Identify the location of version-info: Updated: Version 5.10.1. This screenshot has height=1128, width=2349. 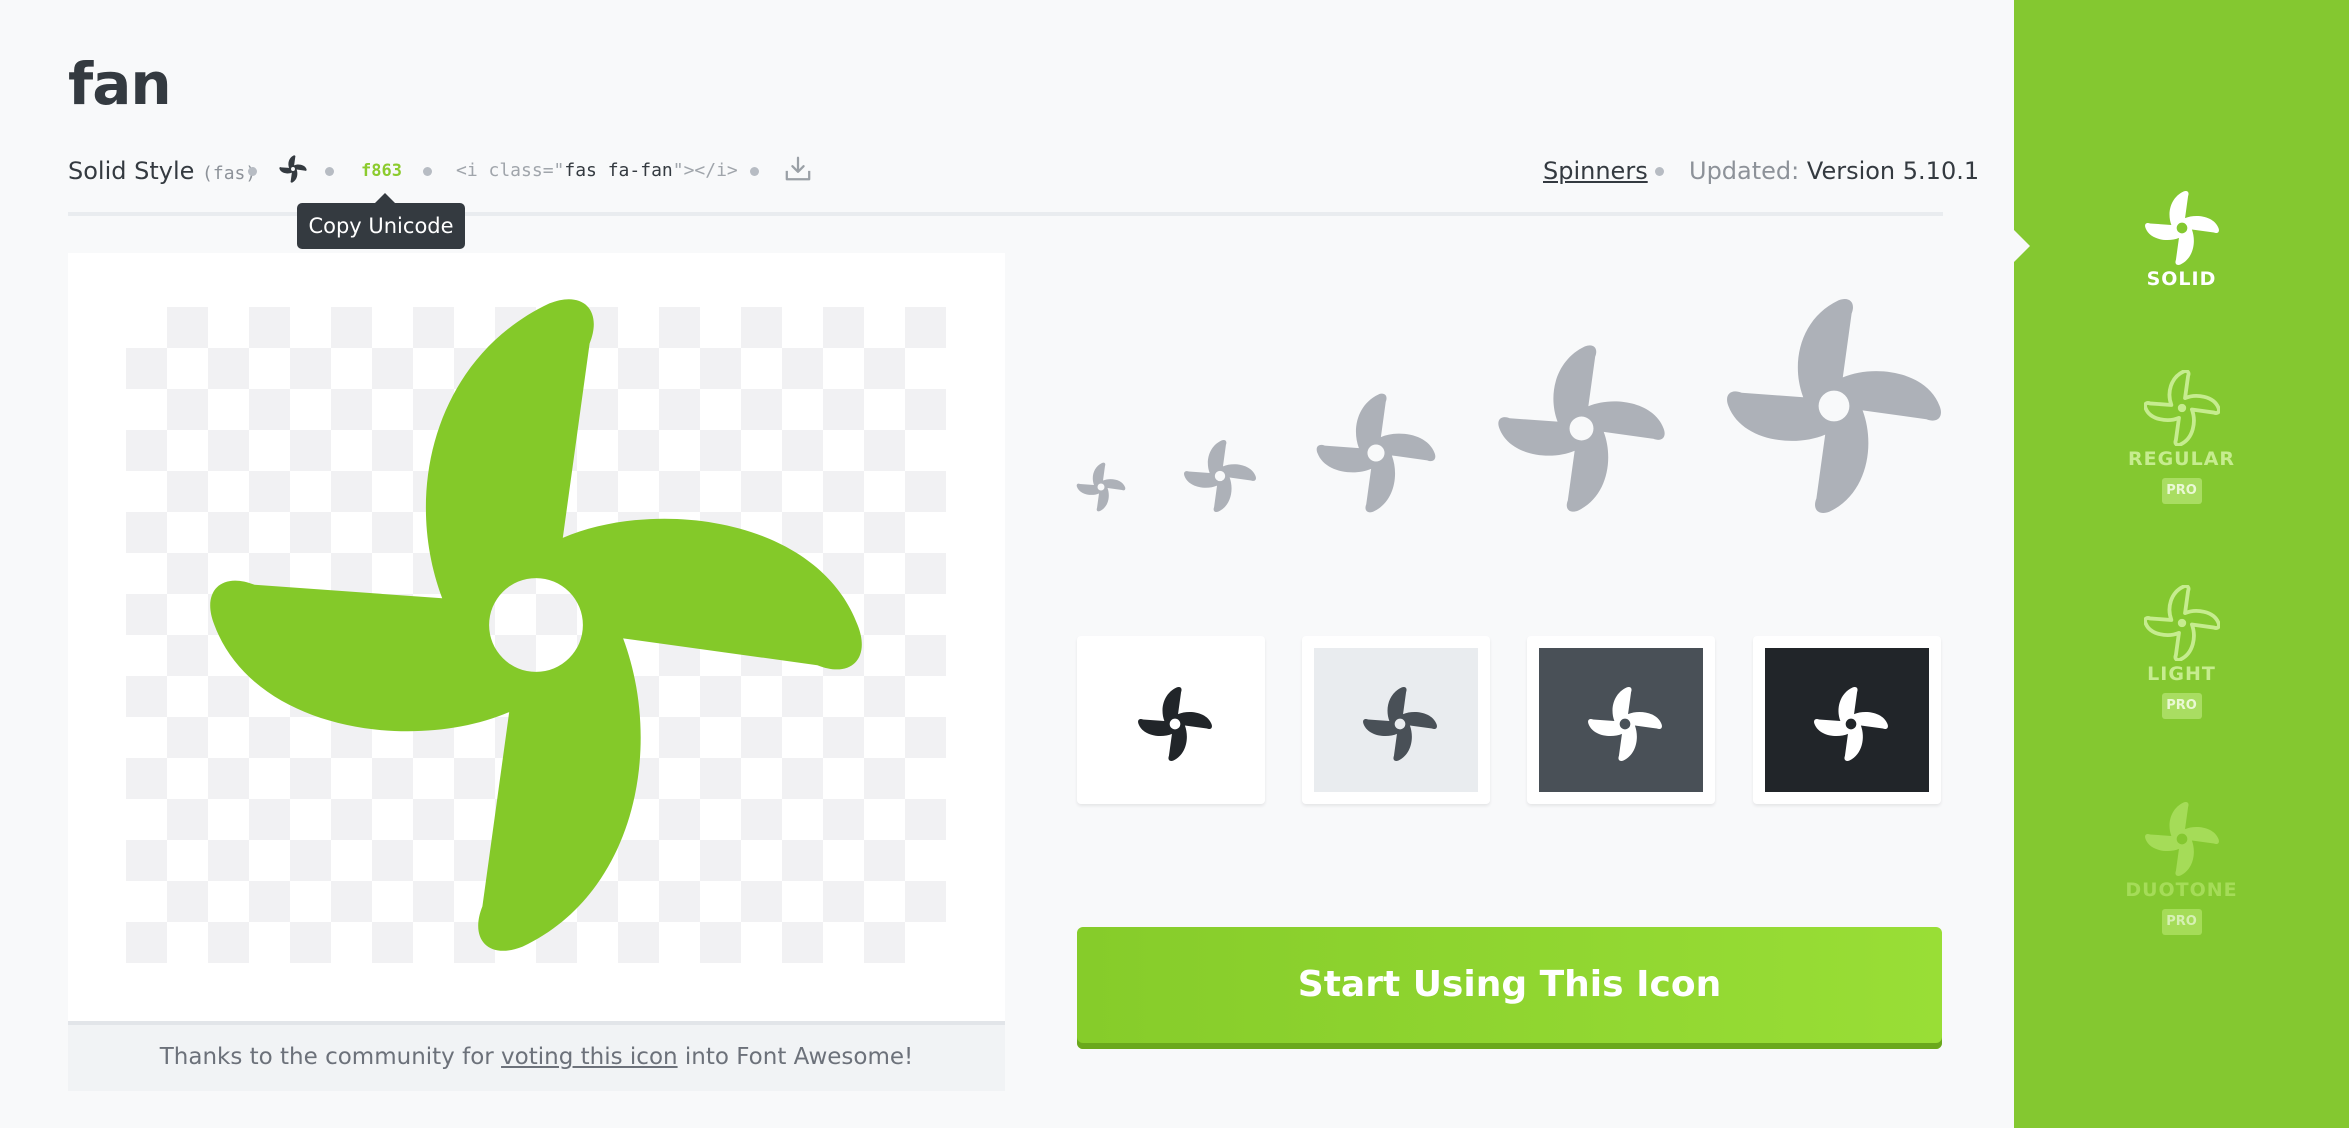
(1834, 171).